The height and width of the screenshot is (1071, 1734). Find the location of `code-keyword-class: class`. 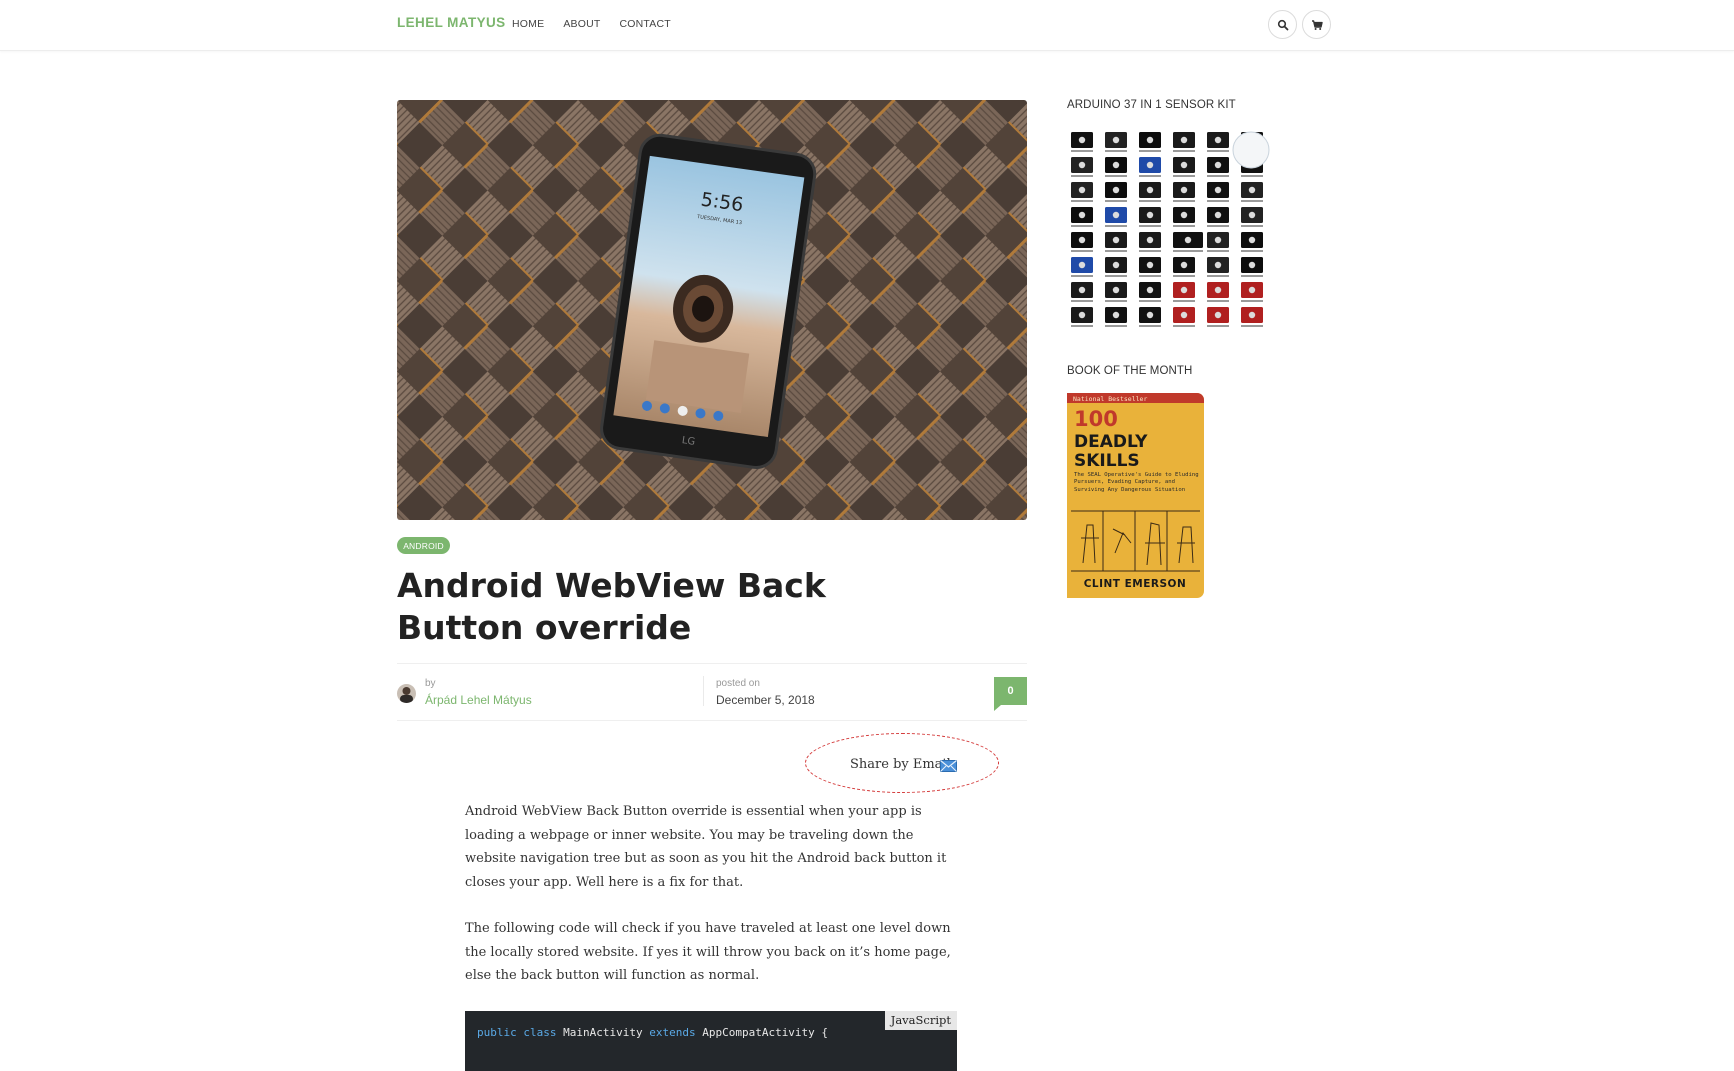

code-keyword-class: class is located at coordinates (540, 1032).